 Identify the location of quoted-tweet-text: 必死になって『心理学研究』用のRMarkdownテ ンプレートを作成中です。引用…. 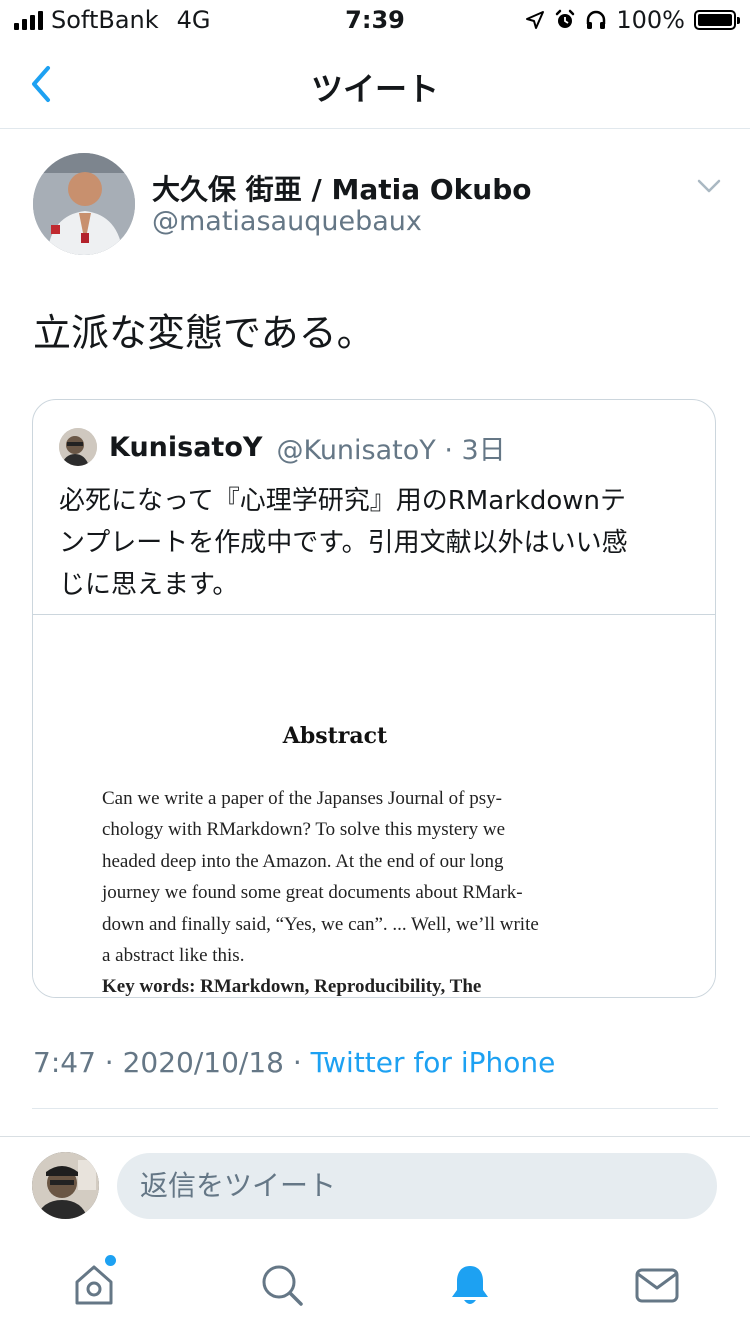
(379, 543).